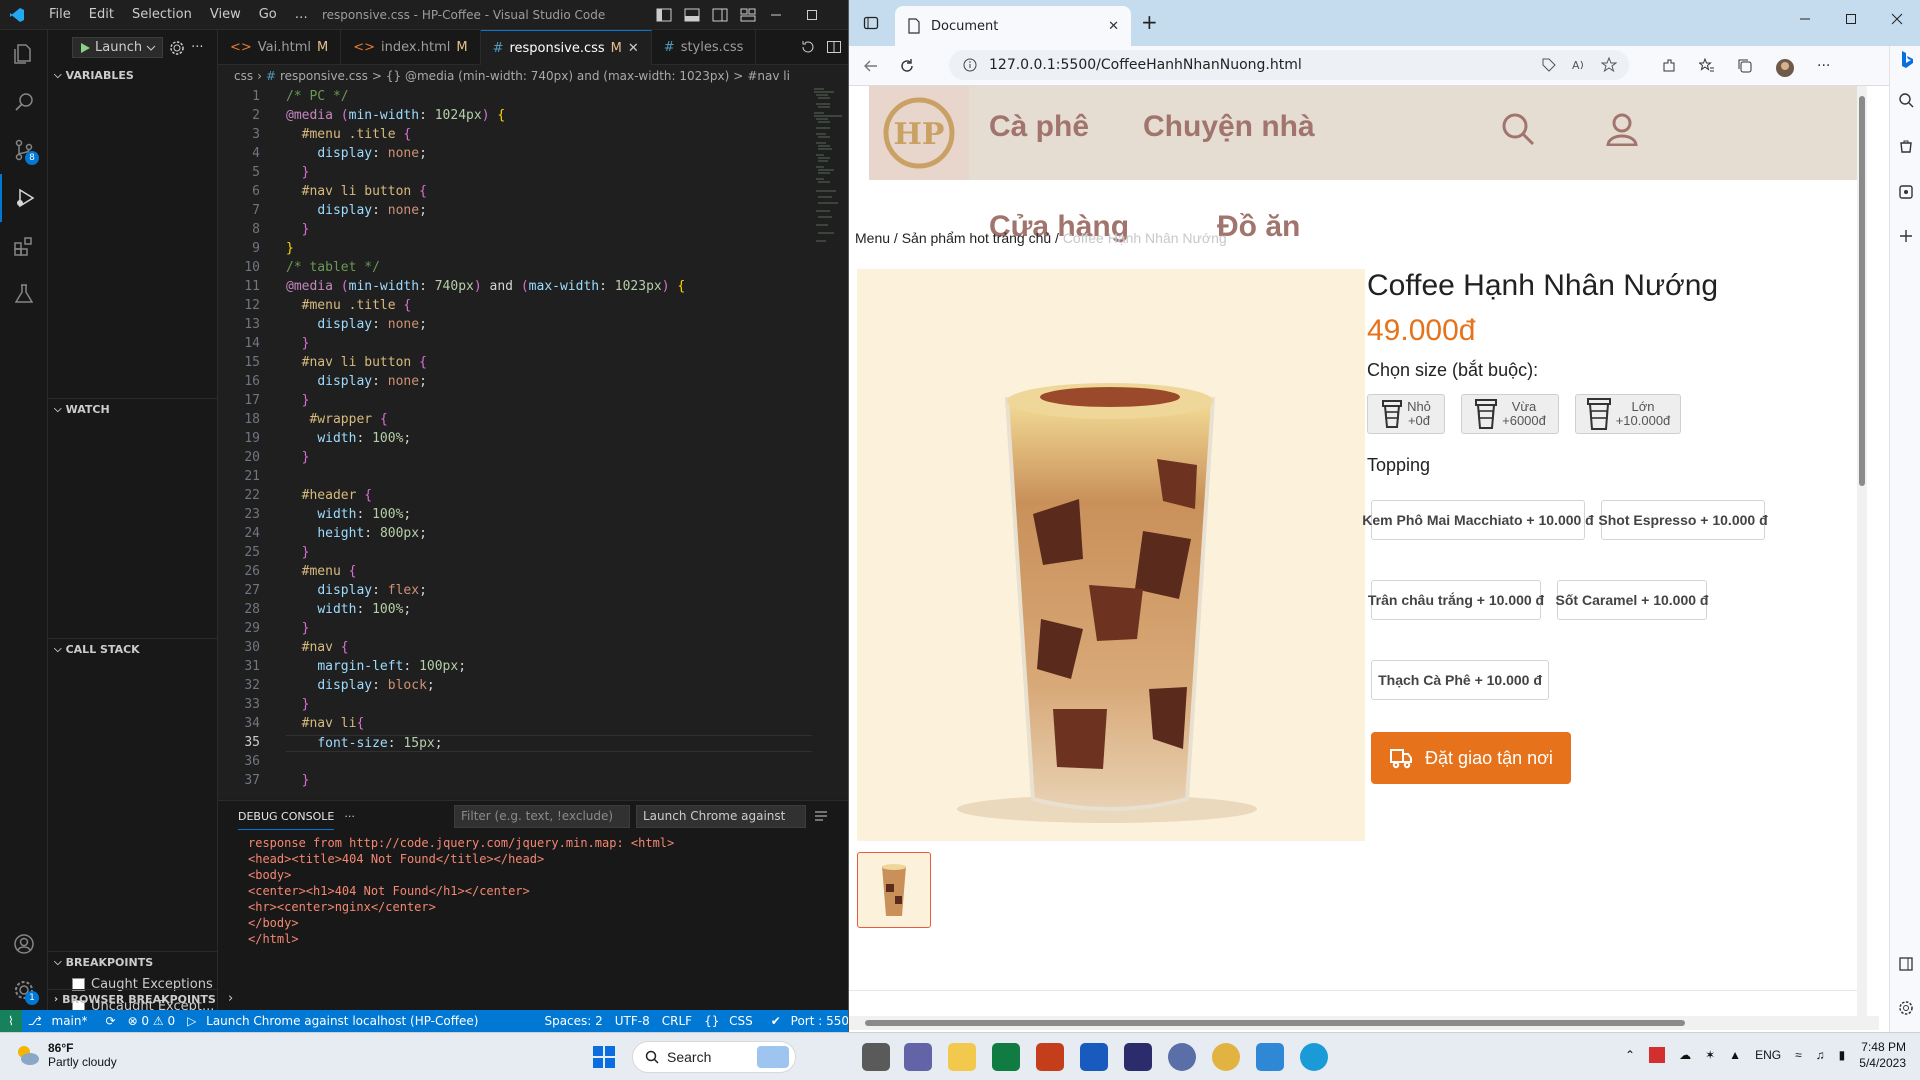 Image resolution: width=1920 pixels, height=1080 pixels. Describe the element at coordinates (976, 238) in the screenshot. I see `crumb-hot: Sản phẩm hot trảng chủ` at that location.